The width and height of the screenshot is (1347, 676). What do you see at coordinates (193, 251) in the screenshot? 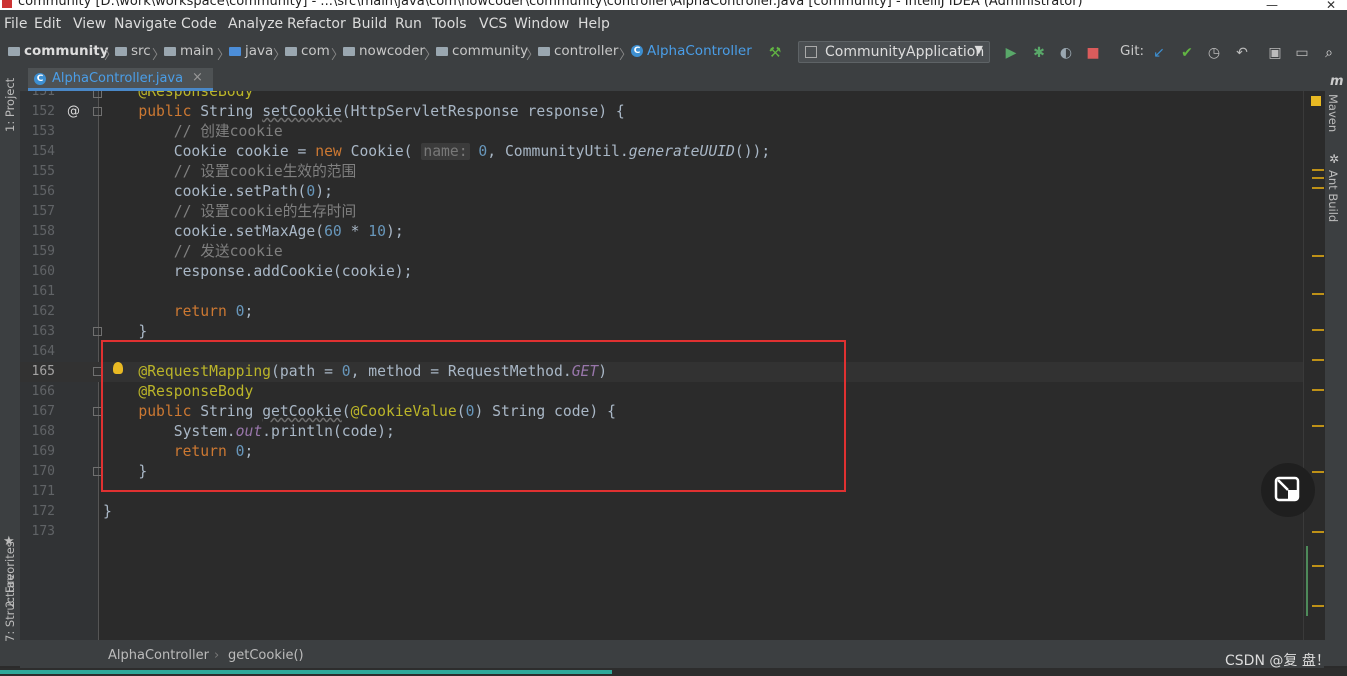
I see `code-line: // 发送cookie` at bounding box center [193, 251].